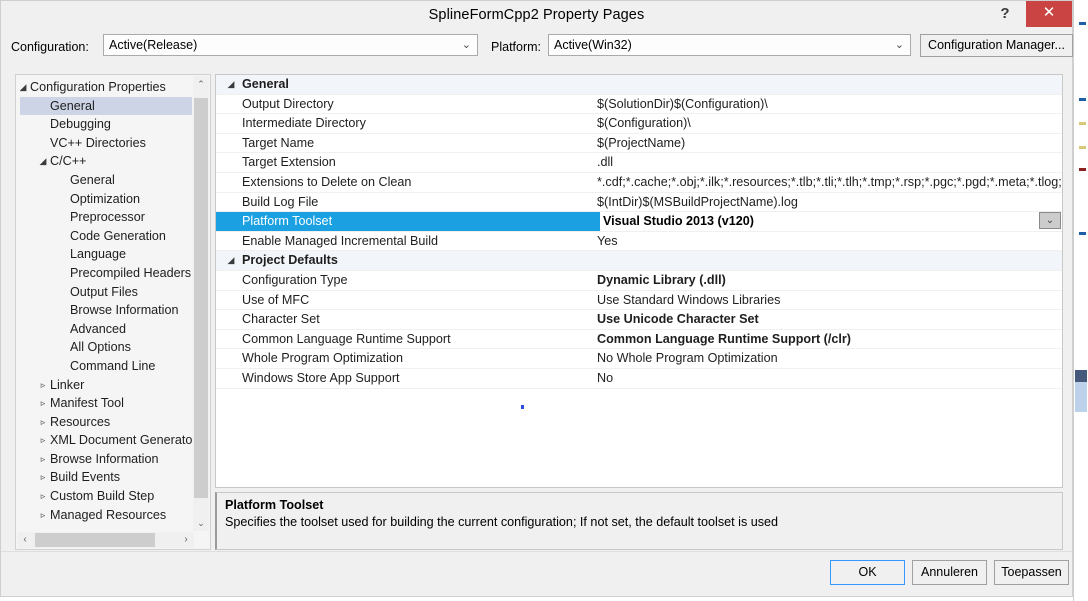  I want to click on tree-item-configuration-properties: ◢ Configuration Properties, so click(106, 87).